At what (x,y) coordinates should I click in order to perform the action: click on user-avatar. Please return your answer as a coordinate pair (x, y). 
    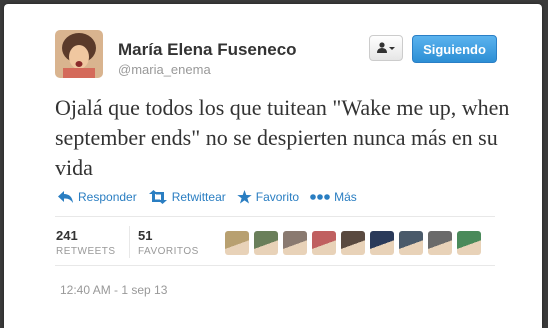
    Looking at the image, I should click on (79, 54).